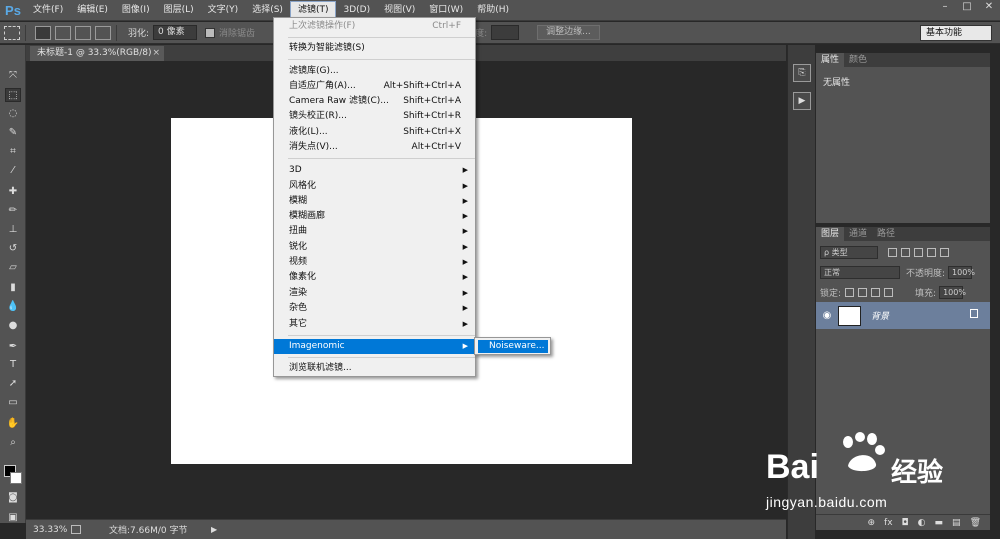 This screenshot has height=539, width=1000. Describe the element at coordinates (76, 529) in the screenshot. I see `share-icon` at that location.